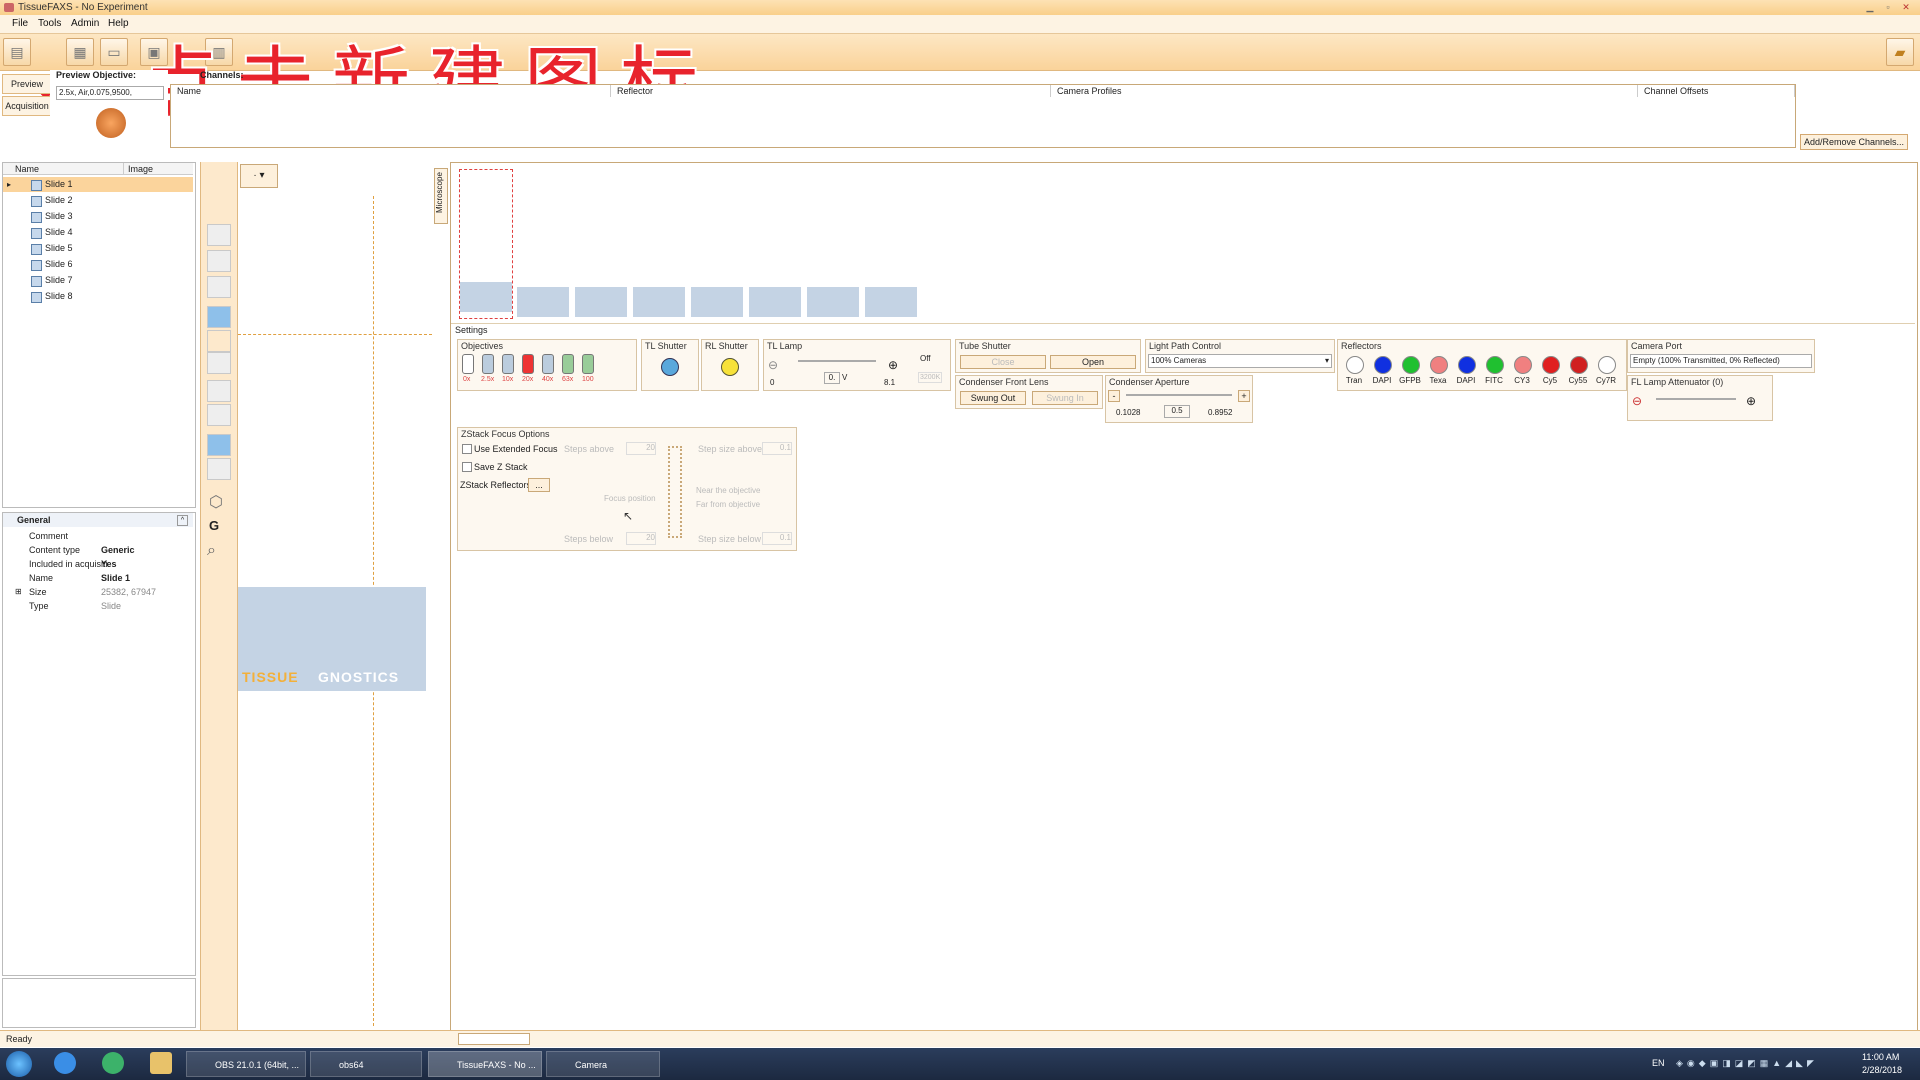  What do you see at coordinates (1438, 371) in the screenshot?
I see `reflector-item: Texa` at bounding box center [1438, 371].